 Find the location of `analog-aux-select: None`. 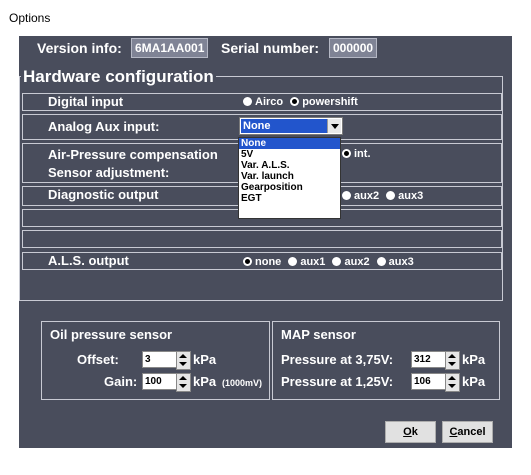

analog-aux-select: None is located at coordinates (291, 126).